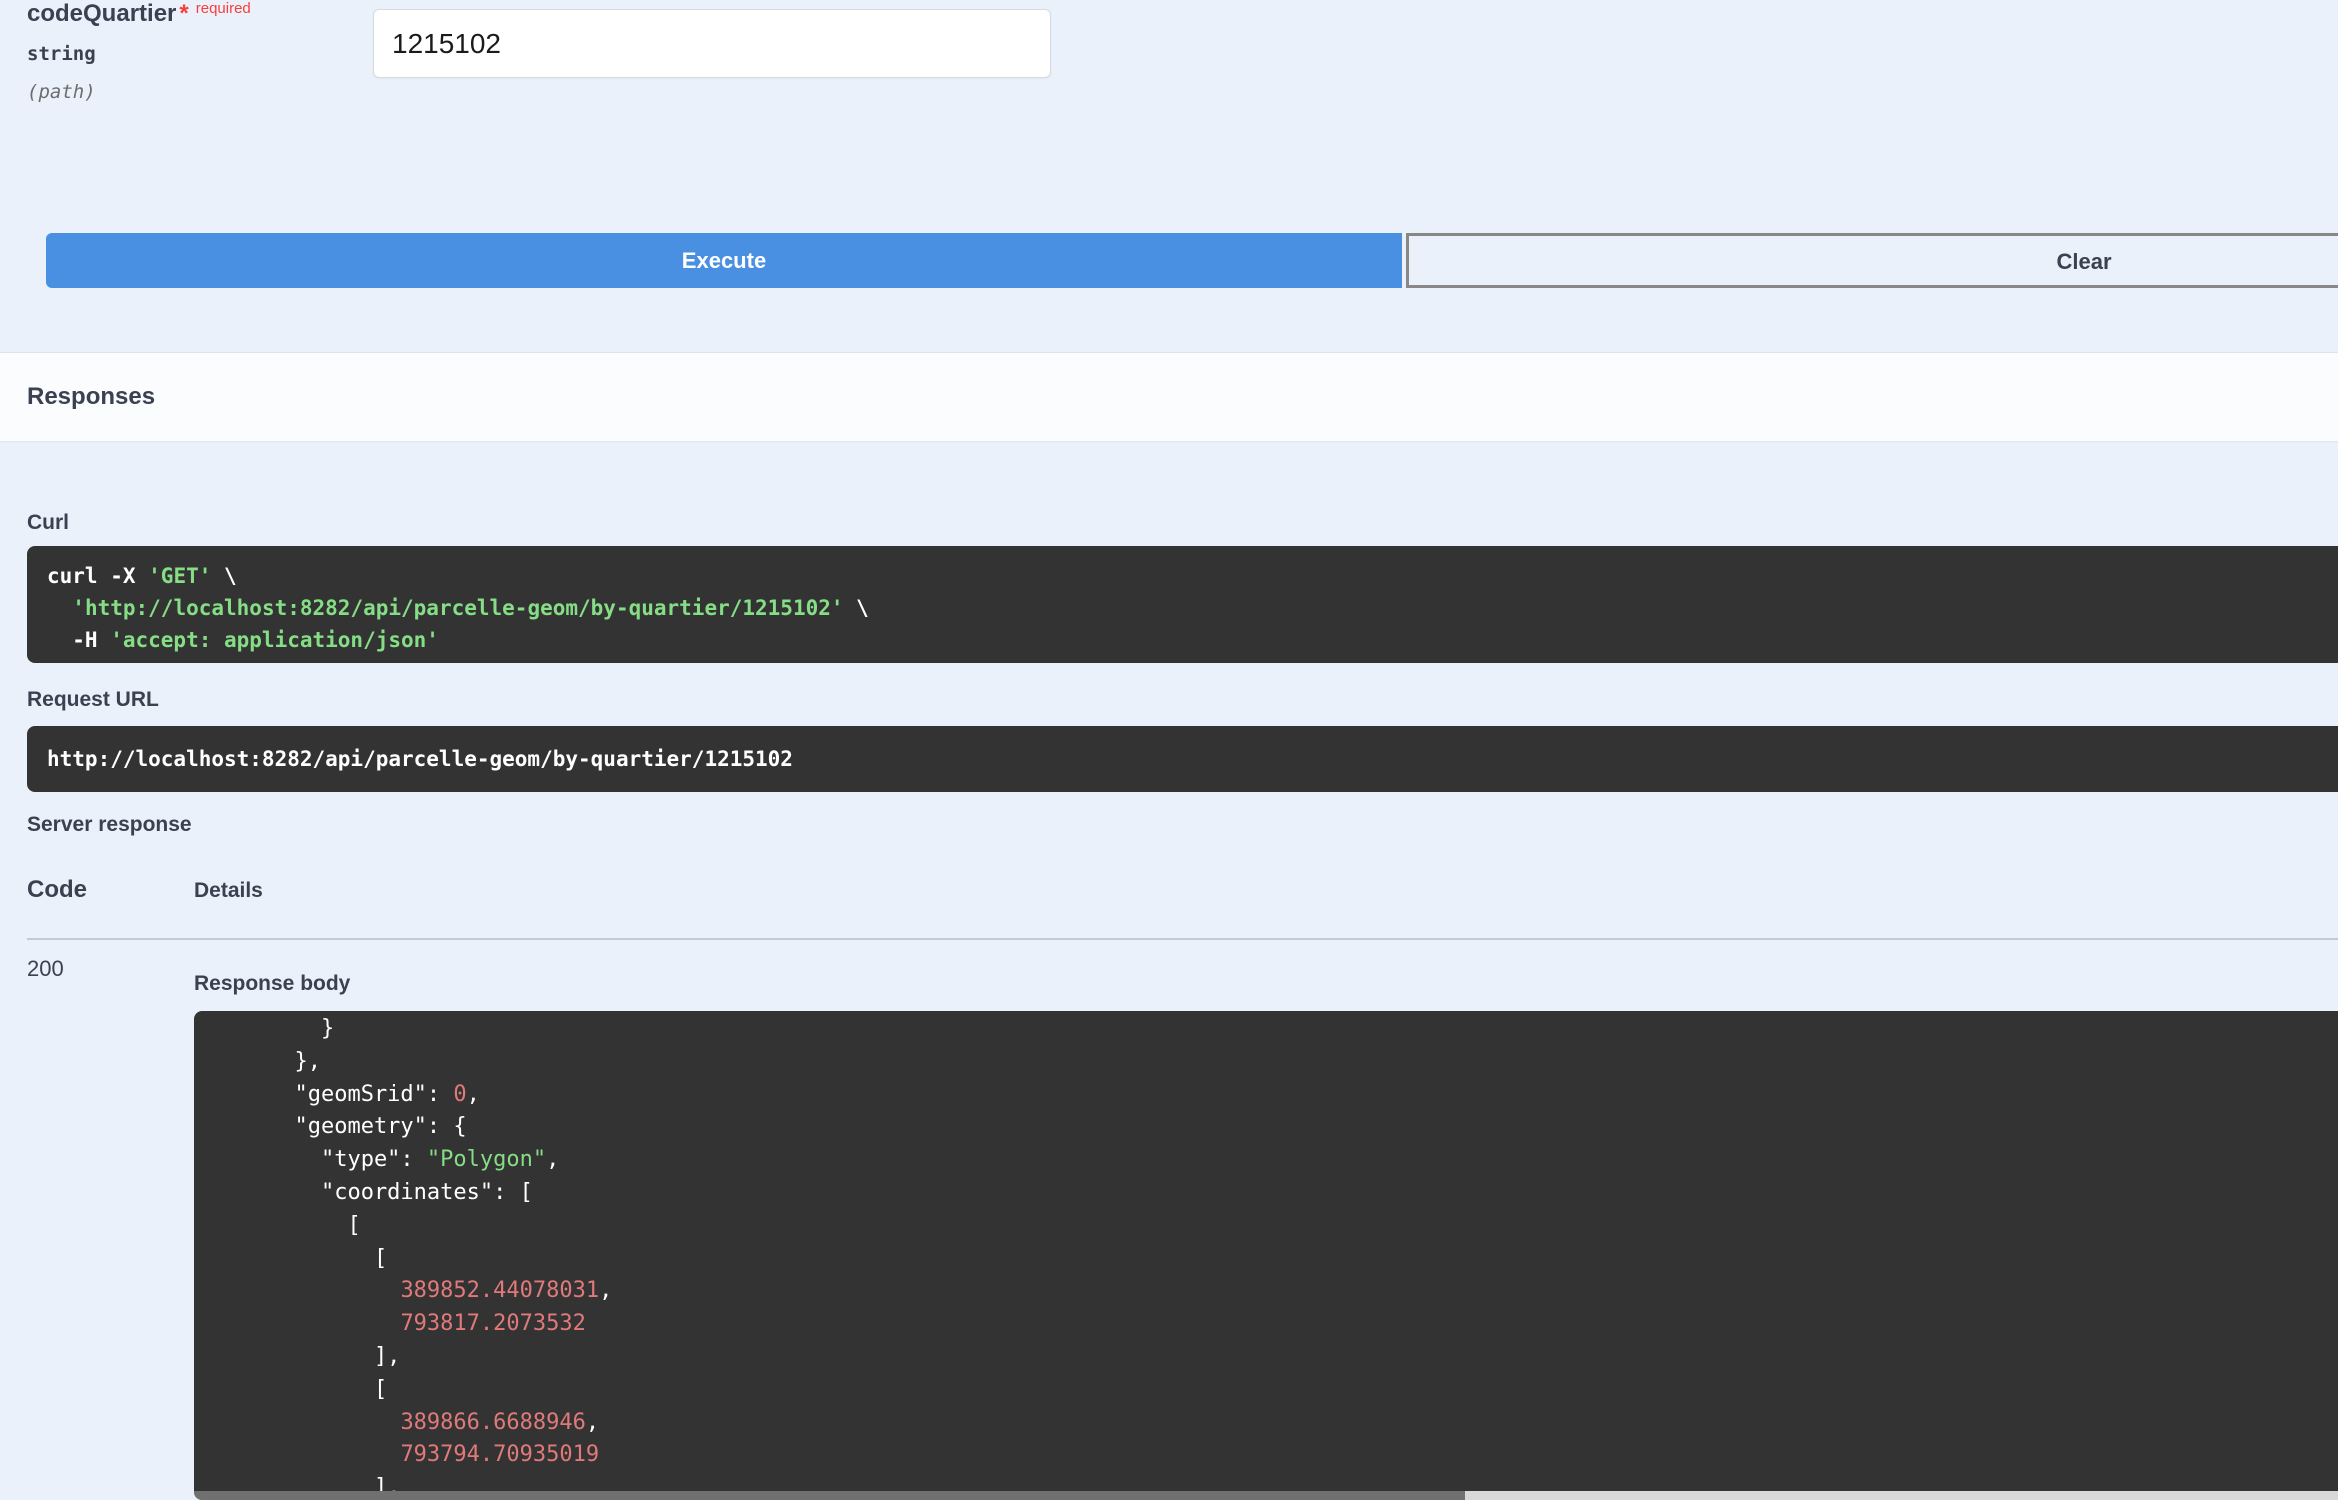  I want to click on code-line: "coordinates": [, so click(374, 1192).